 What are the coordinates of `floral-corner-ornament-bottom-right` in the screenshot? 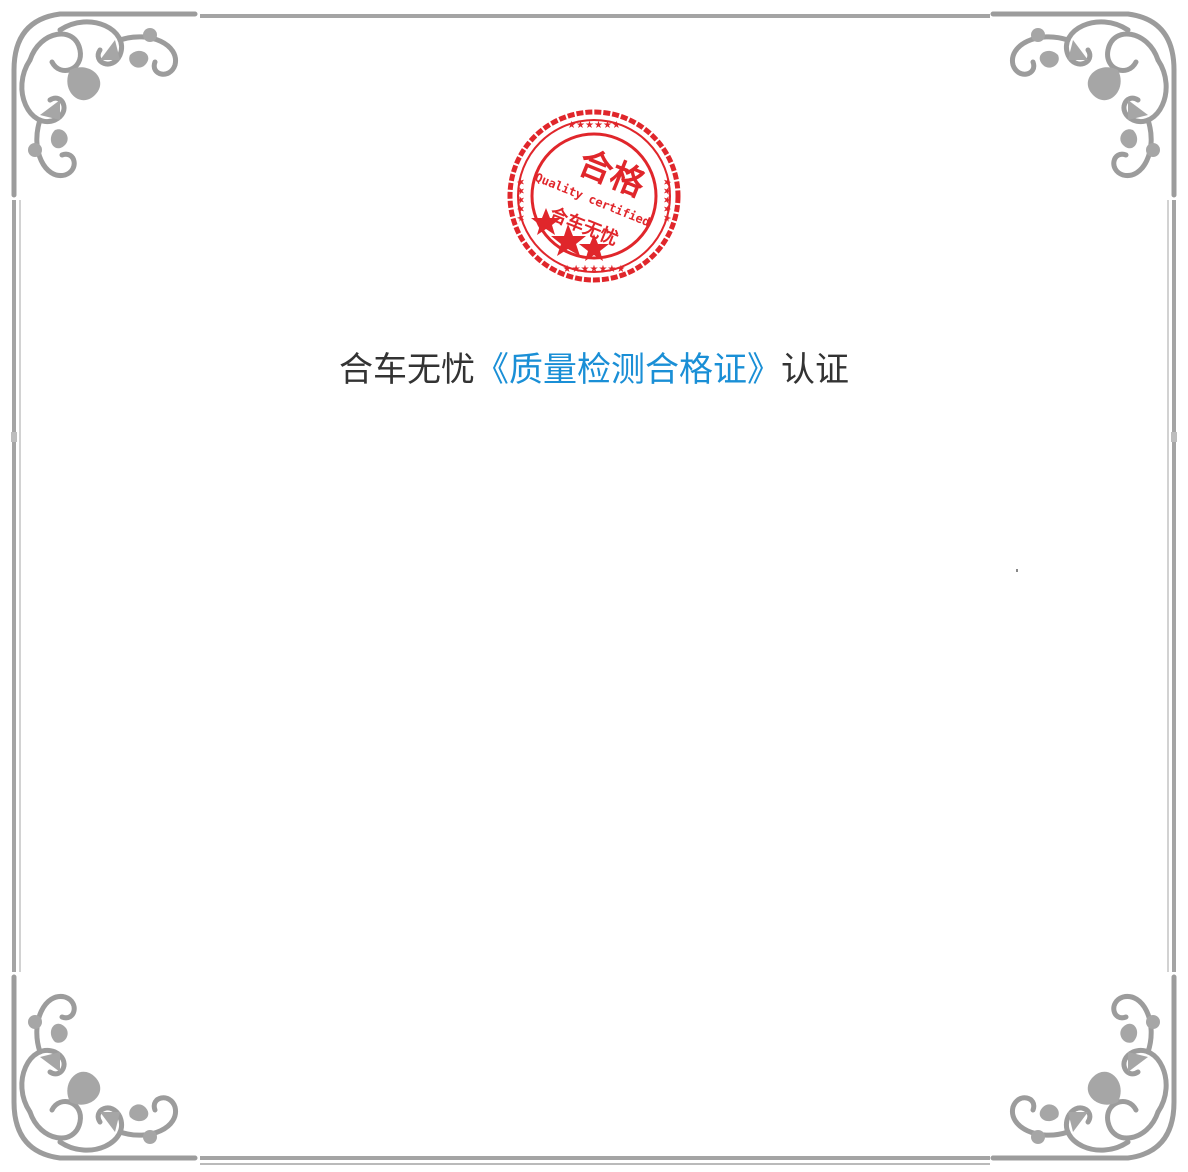 It's located at (1083, 1067).